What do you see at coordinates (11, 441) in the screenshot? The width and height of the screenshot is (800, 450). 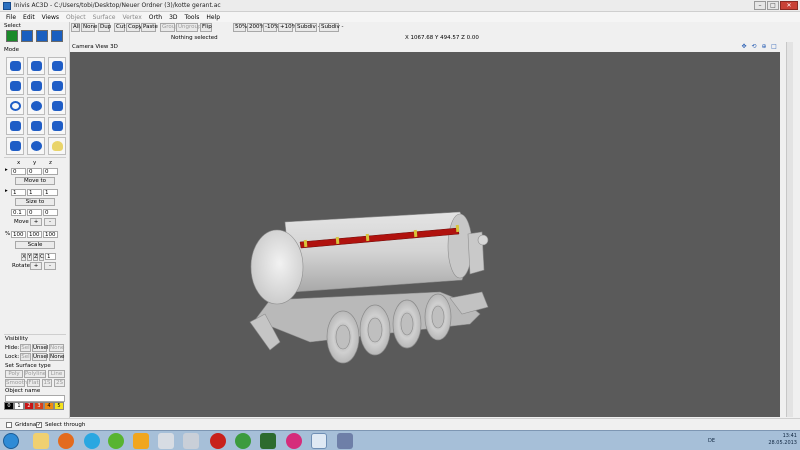 I see `start-button` at bounding box center [11, 441].